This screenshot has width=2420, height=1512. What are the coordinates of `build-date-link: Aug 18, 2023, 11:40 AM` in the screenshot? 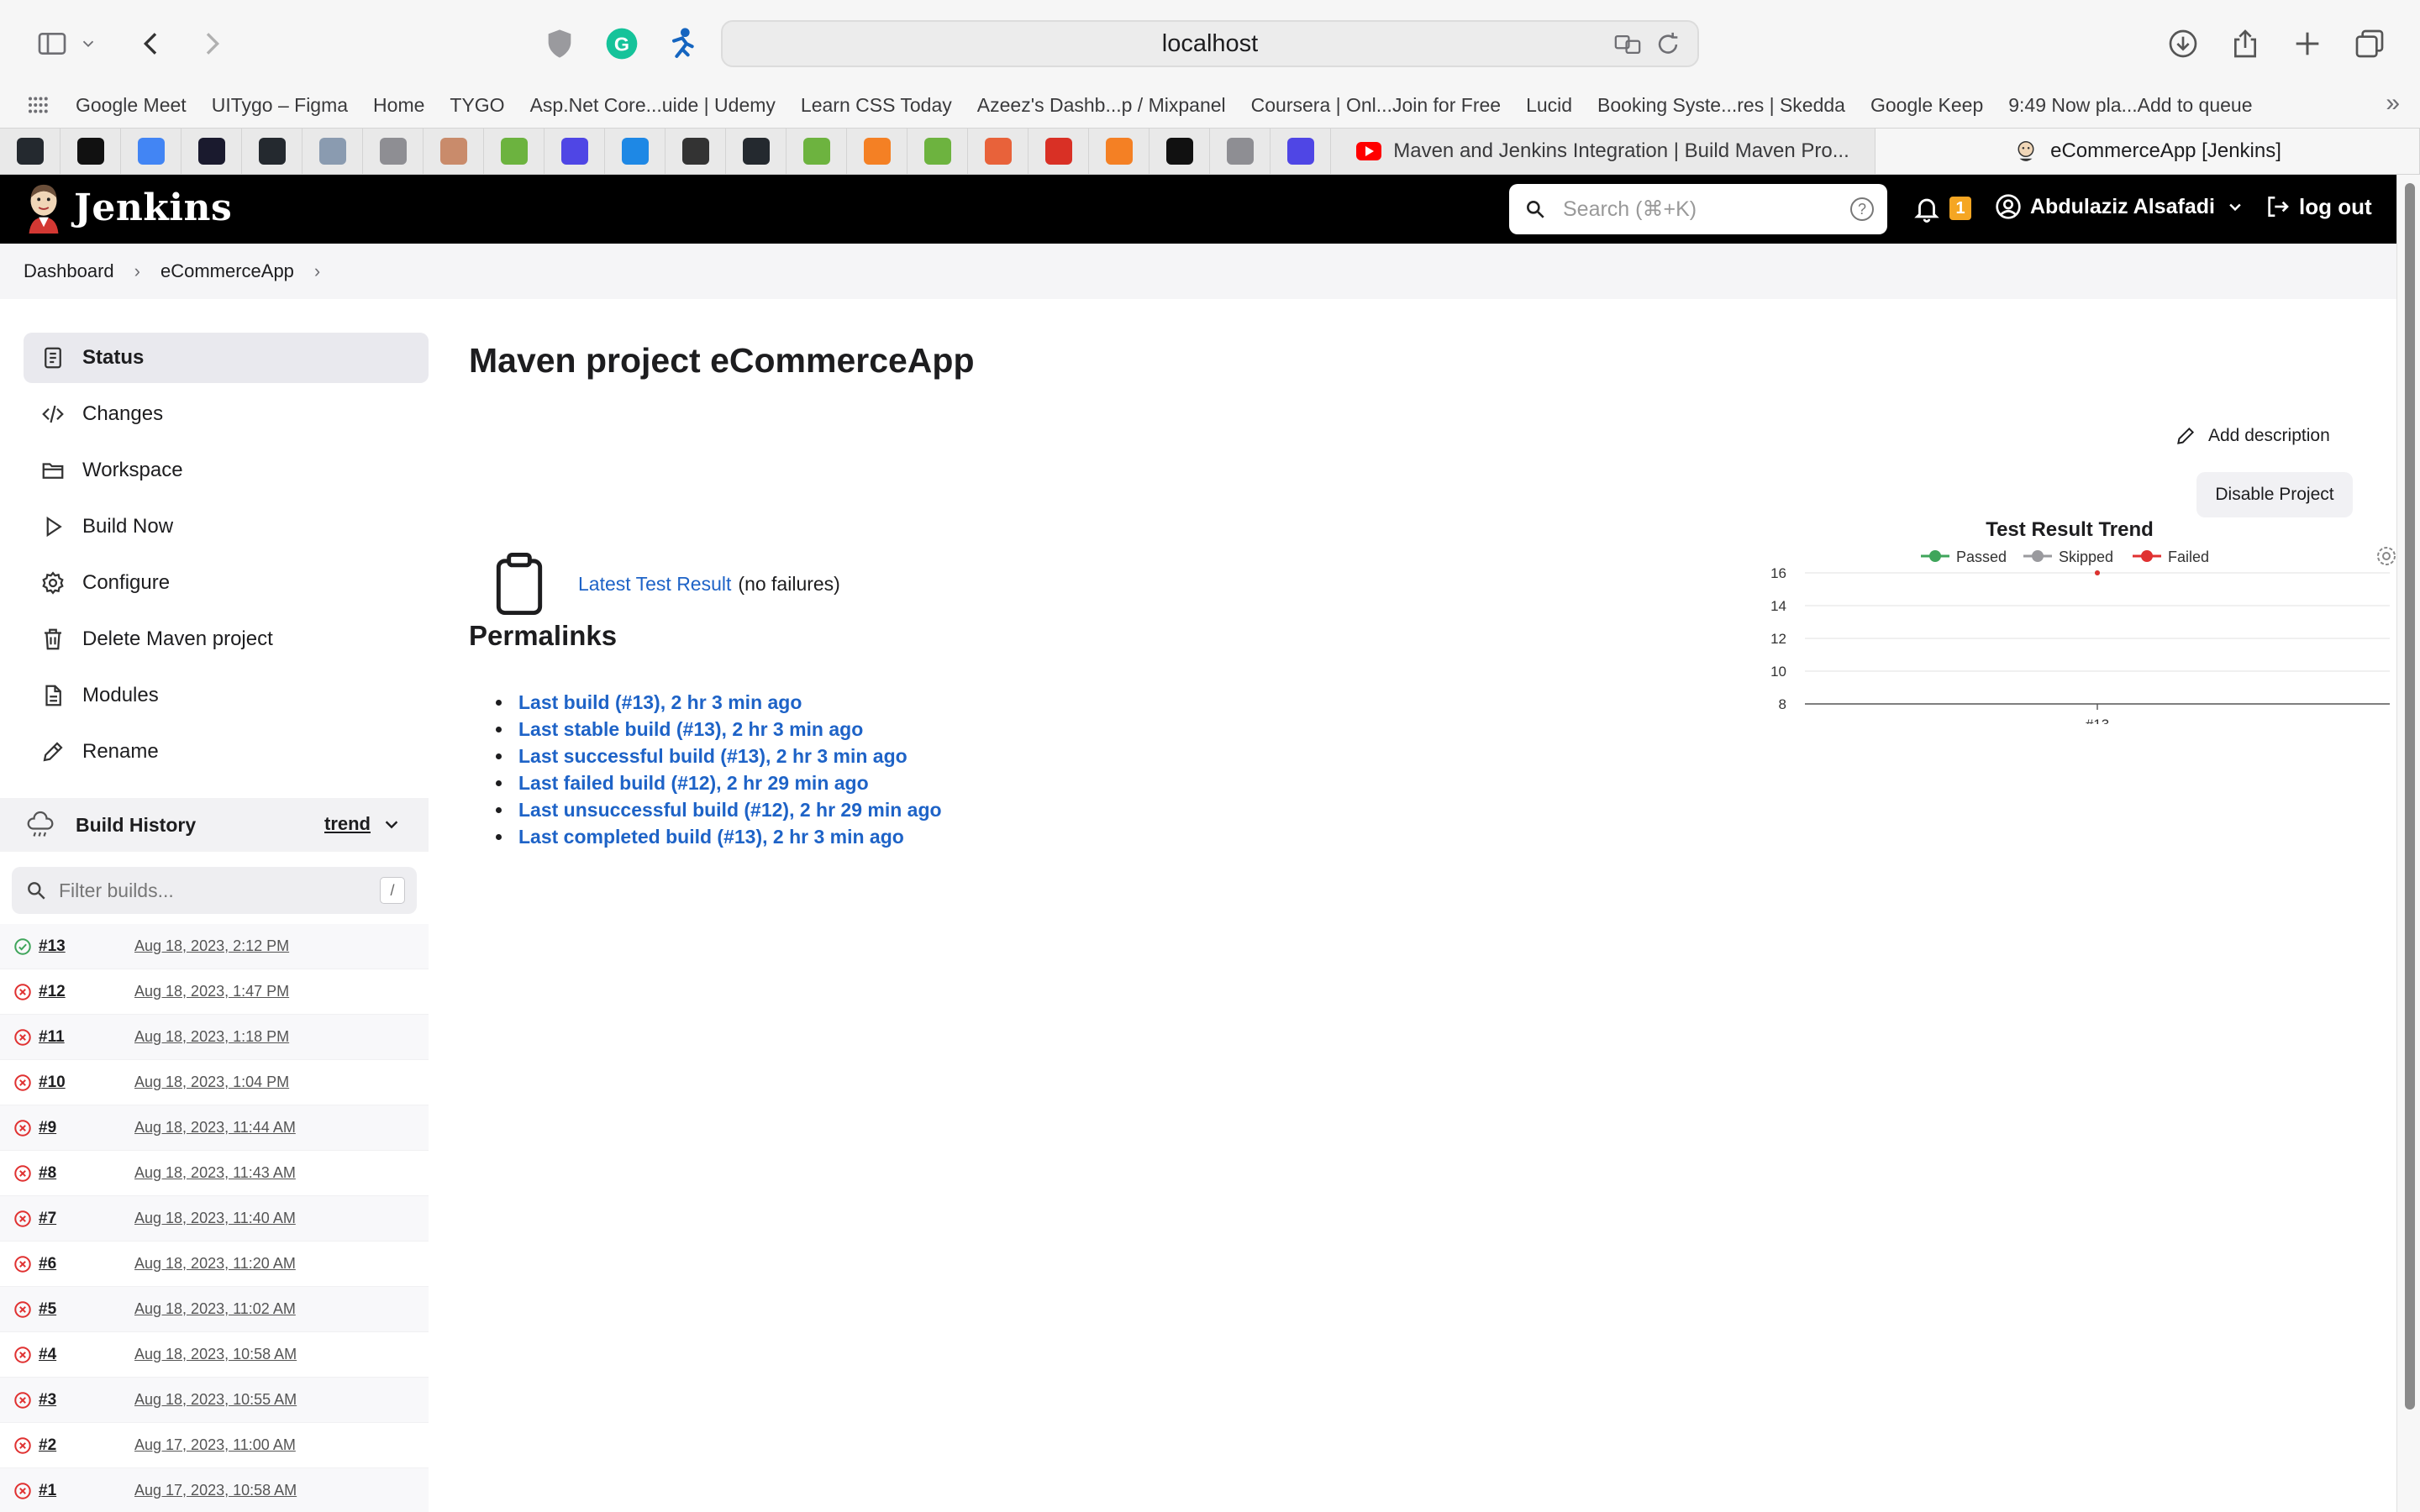 It's located at (215, 1218).